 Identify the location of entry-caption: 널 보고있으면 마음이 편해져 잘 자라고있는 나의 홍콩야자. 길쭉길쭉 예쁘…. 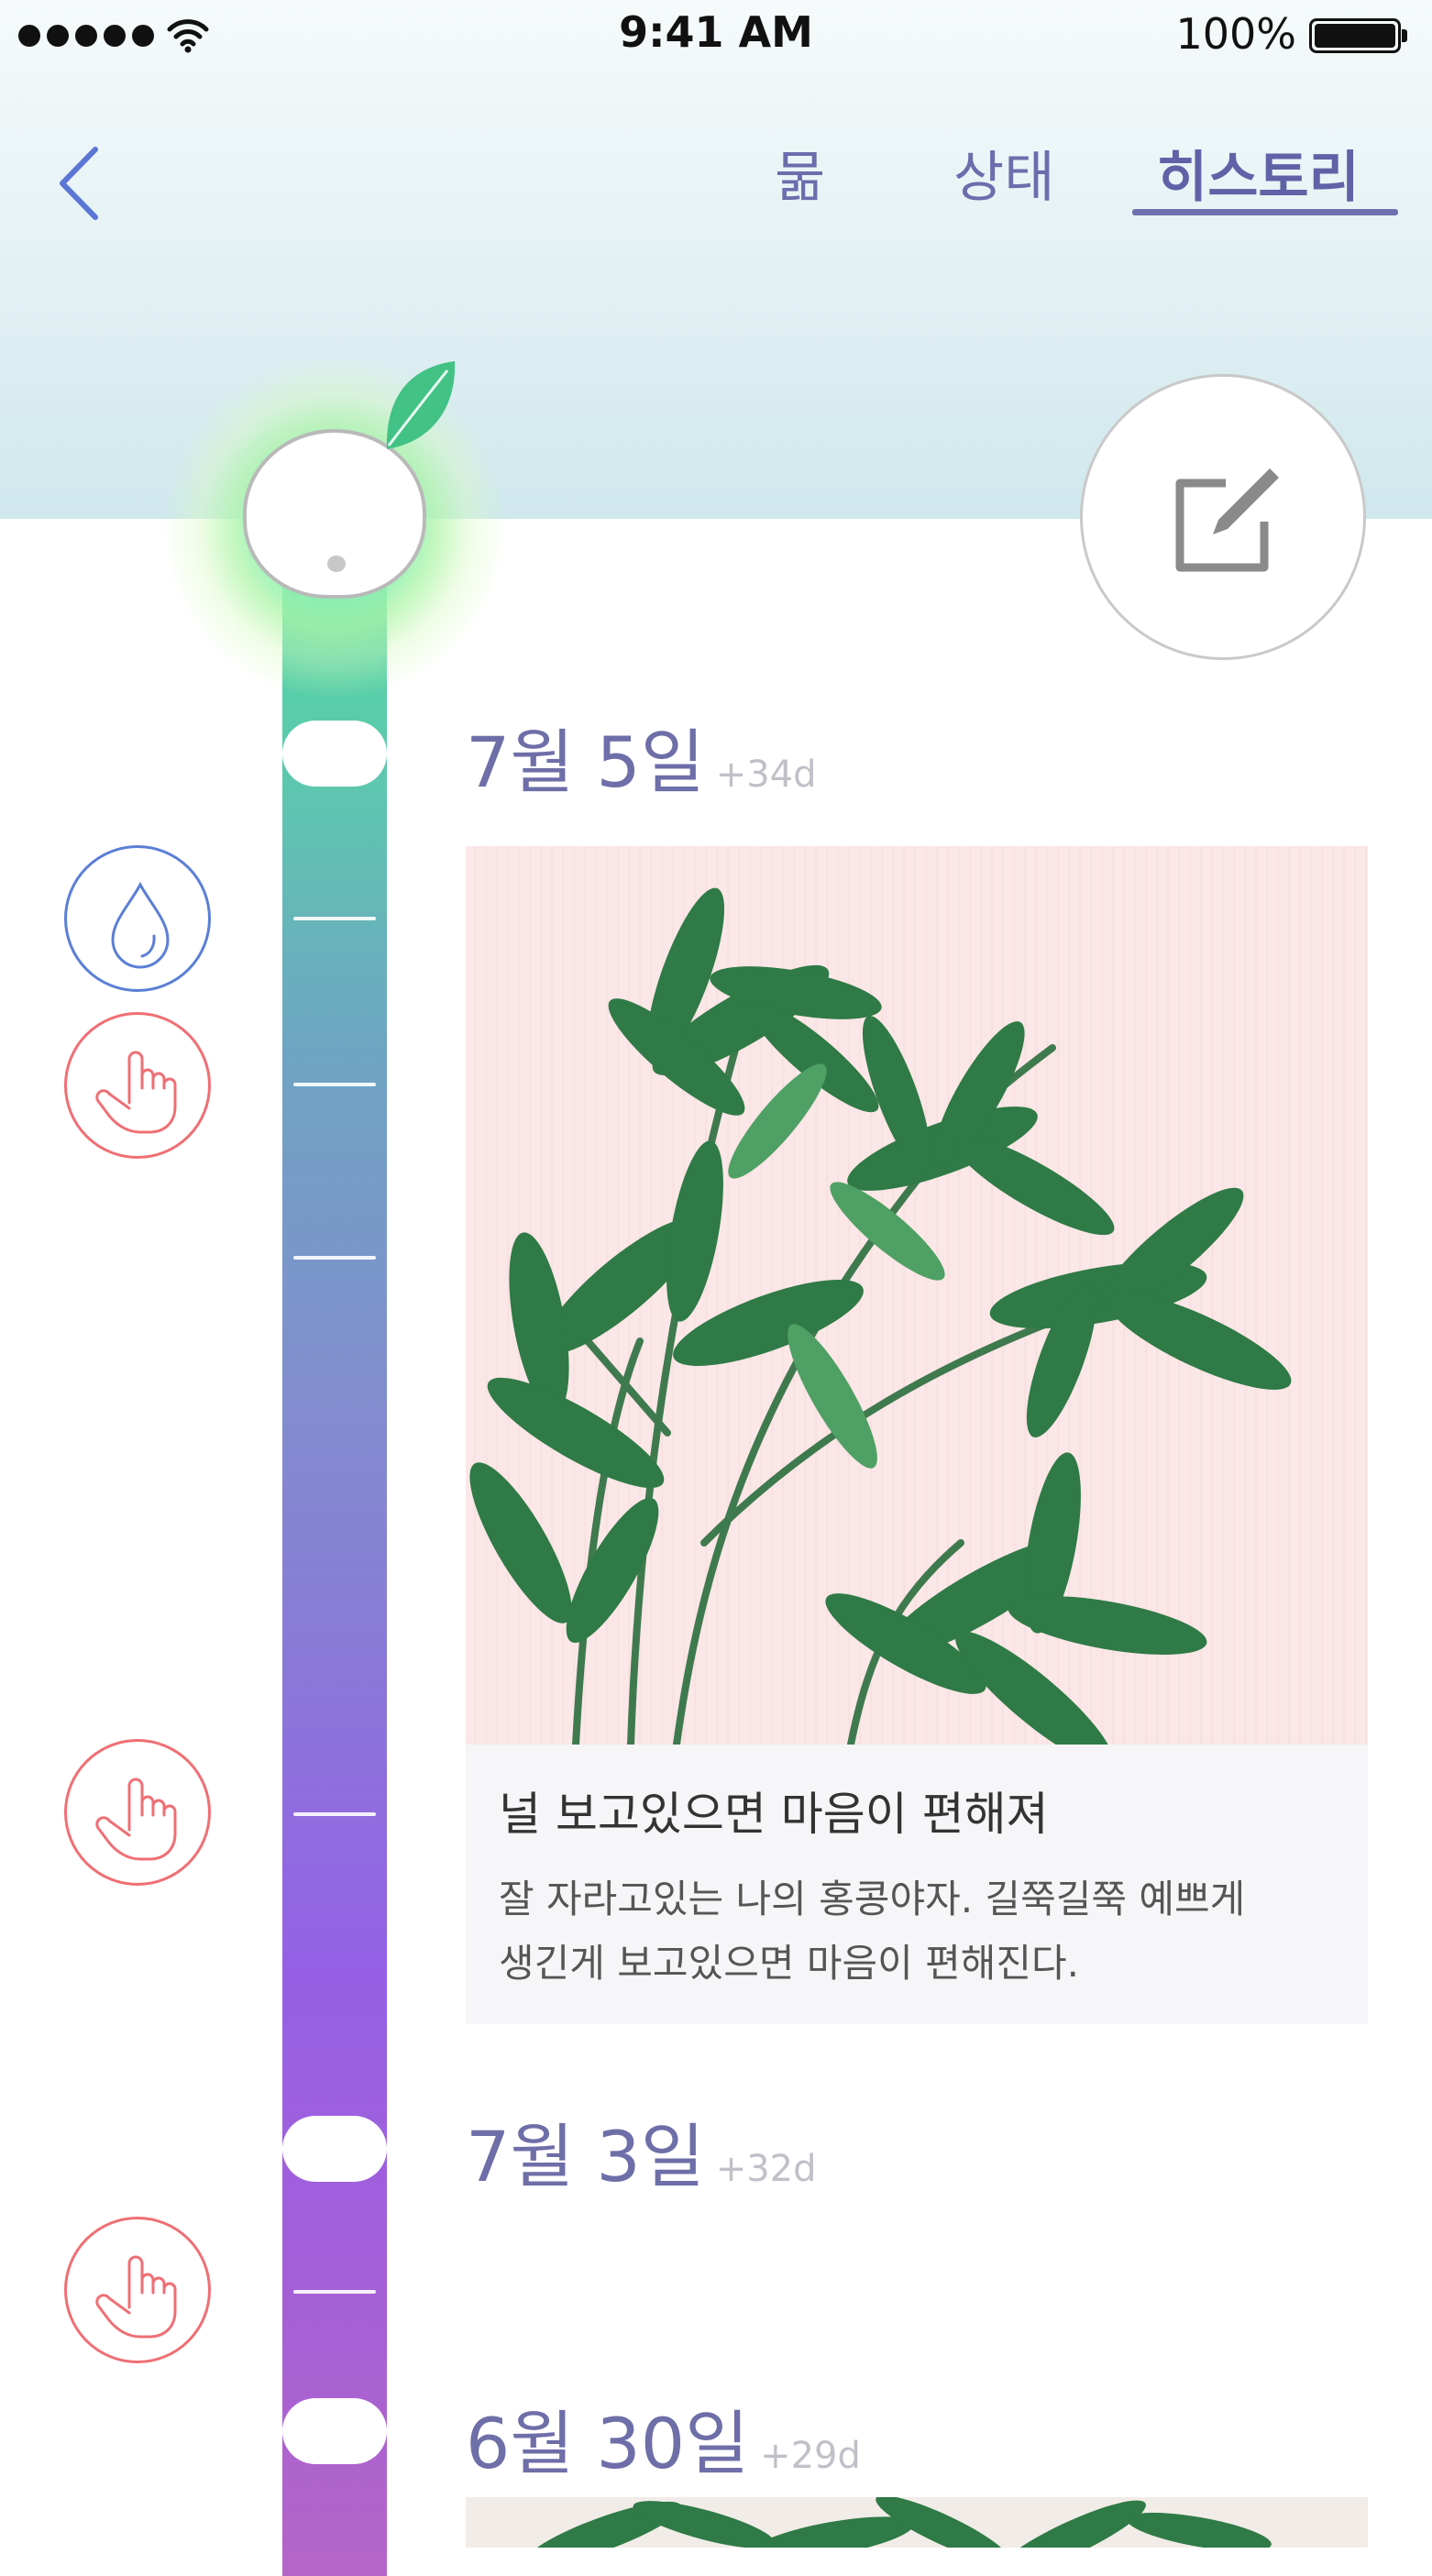
(917, 1885).